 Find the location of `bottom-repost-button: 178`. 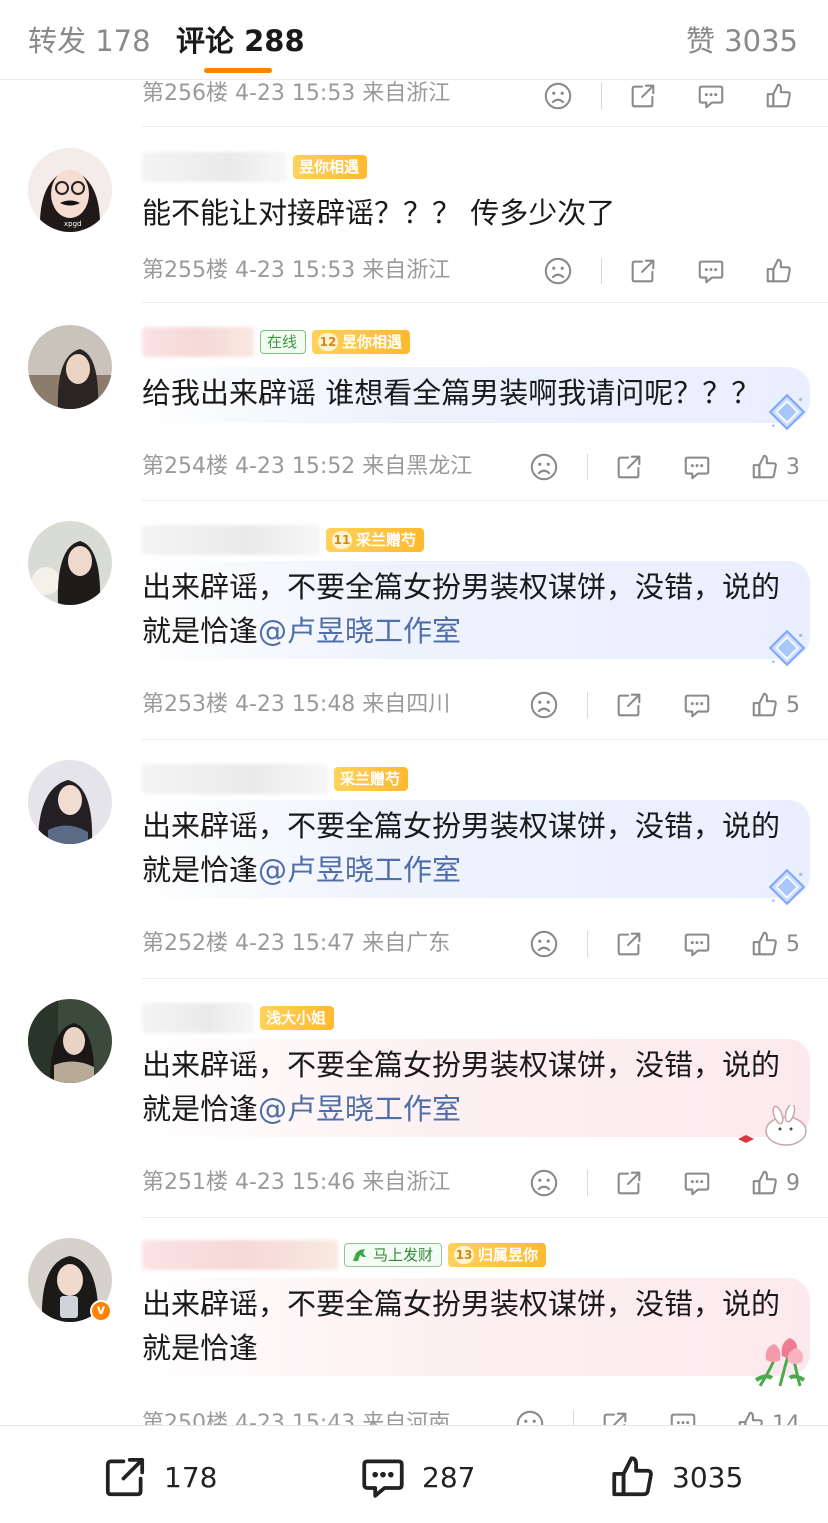

bottom-repost-button: 178 is located at coordinates (158, 1477).